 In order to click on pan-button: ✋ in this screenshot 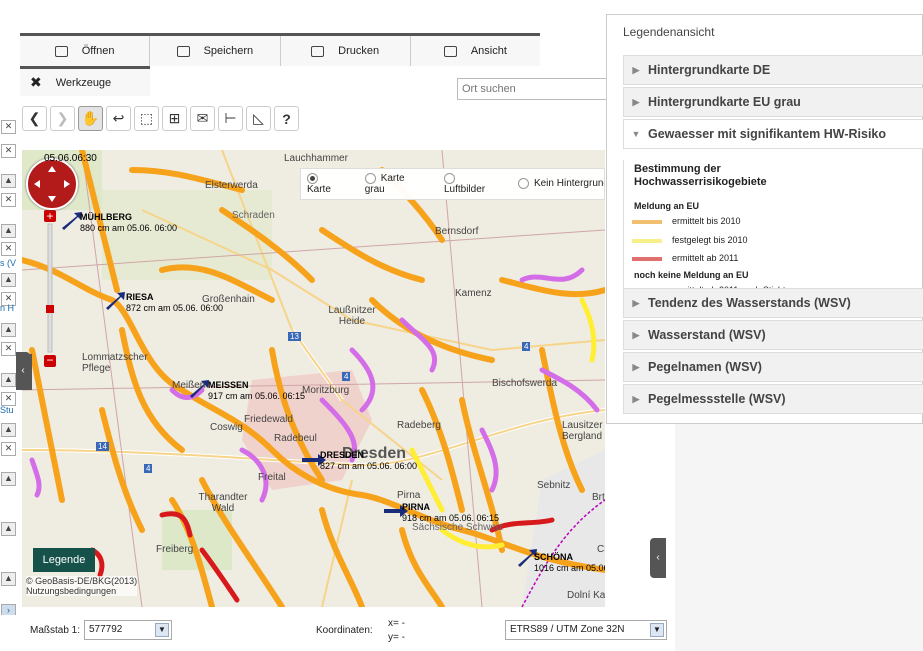, I will do `click(90, 118)`.